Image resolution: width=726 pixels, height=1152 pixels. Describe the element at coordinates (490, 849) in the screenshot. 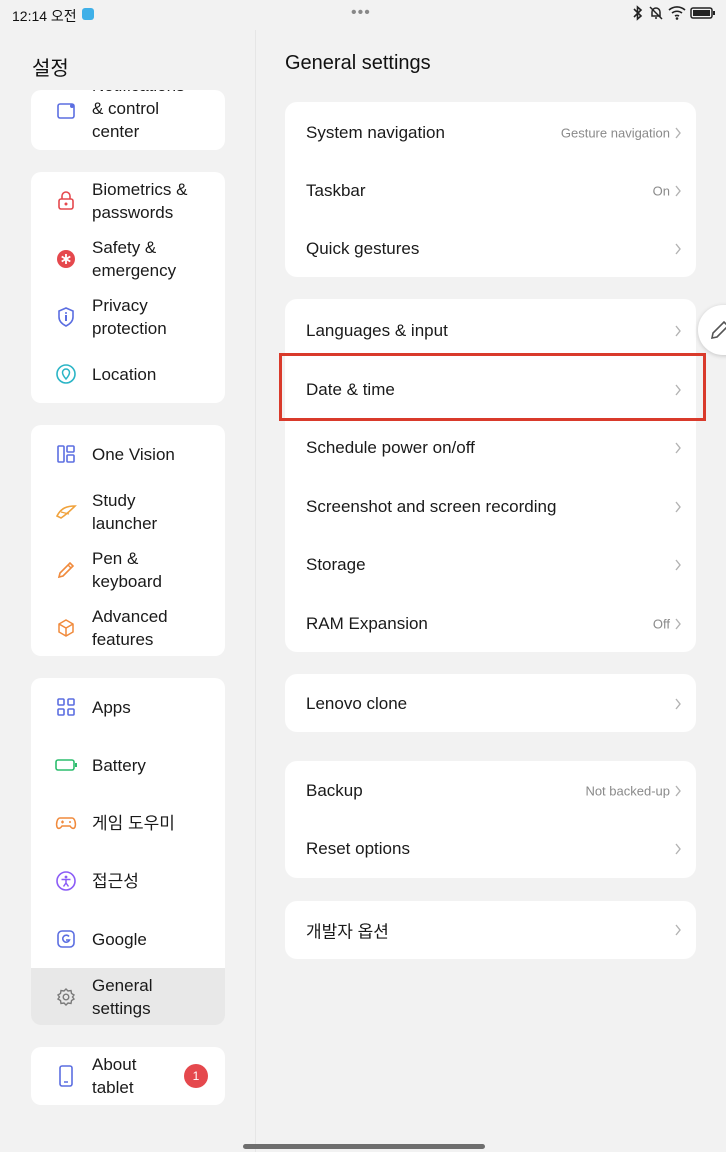

I see `row-reset-options: Reset options` at that location.